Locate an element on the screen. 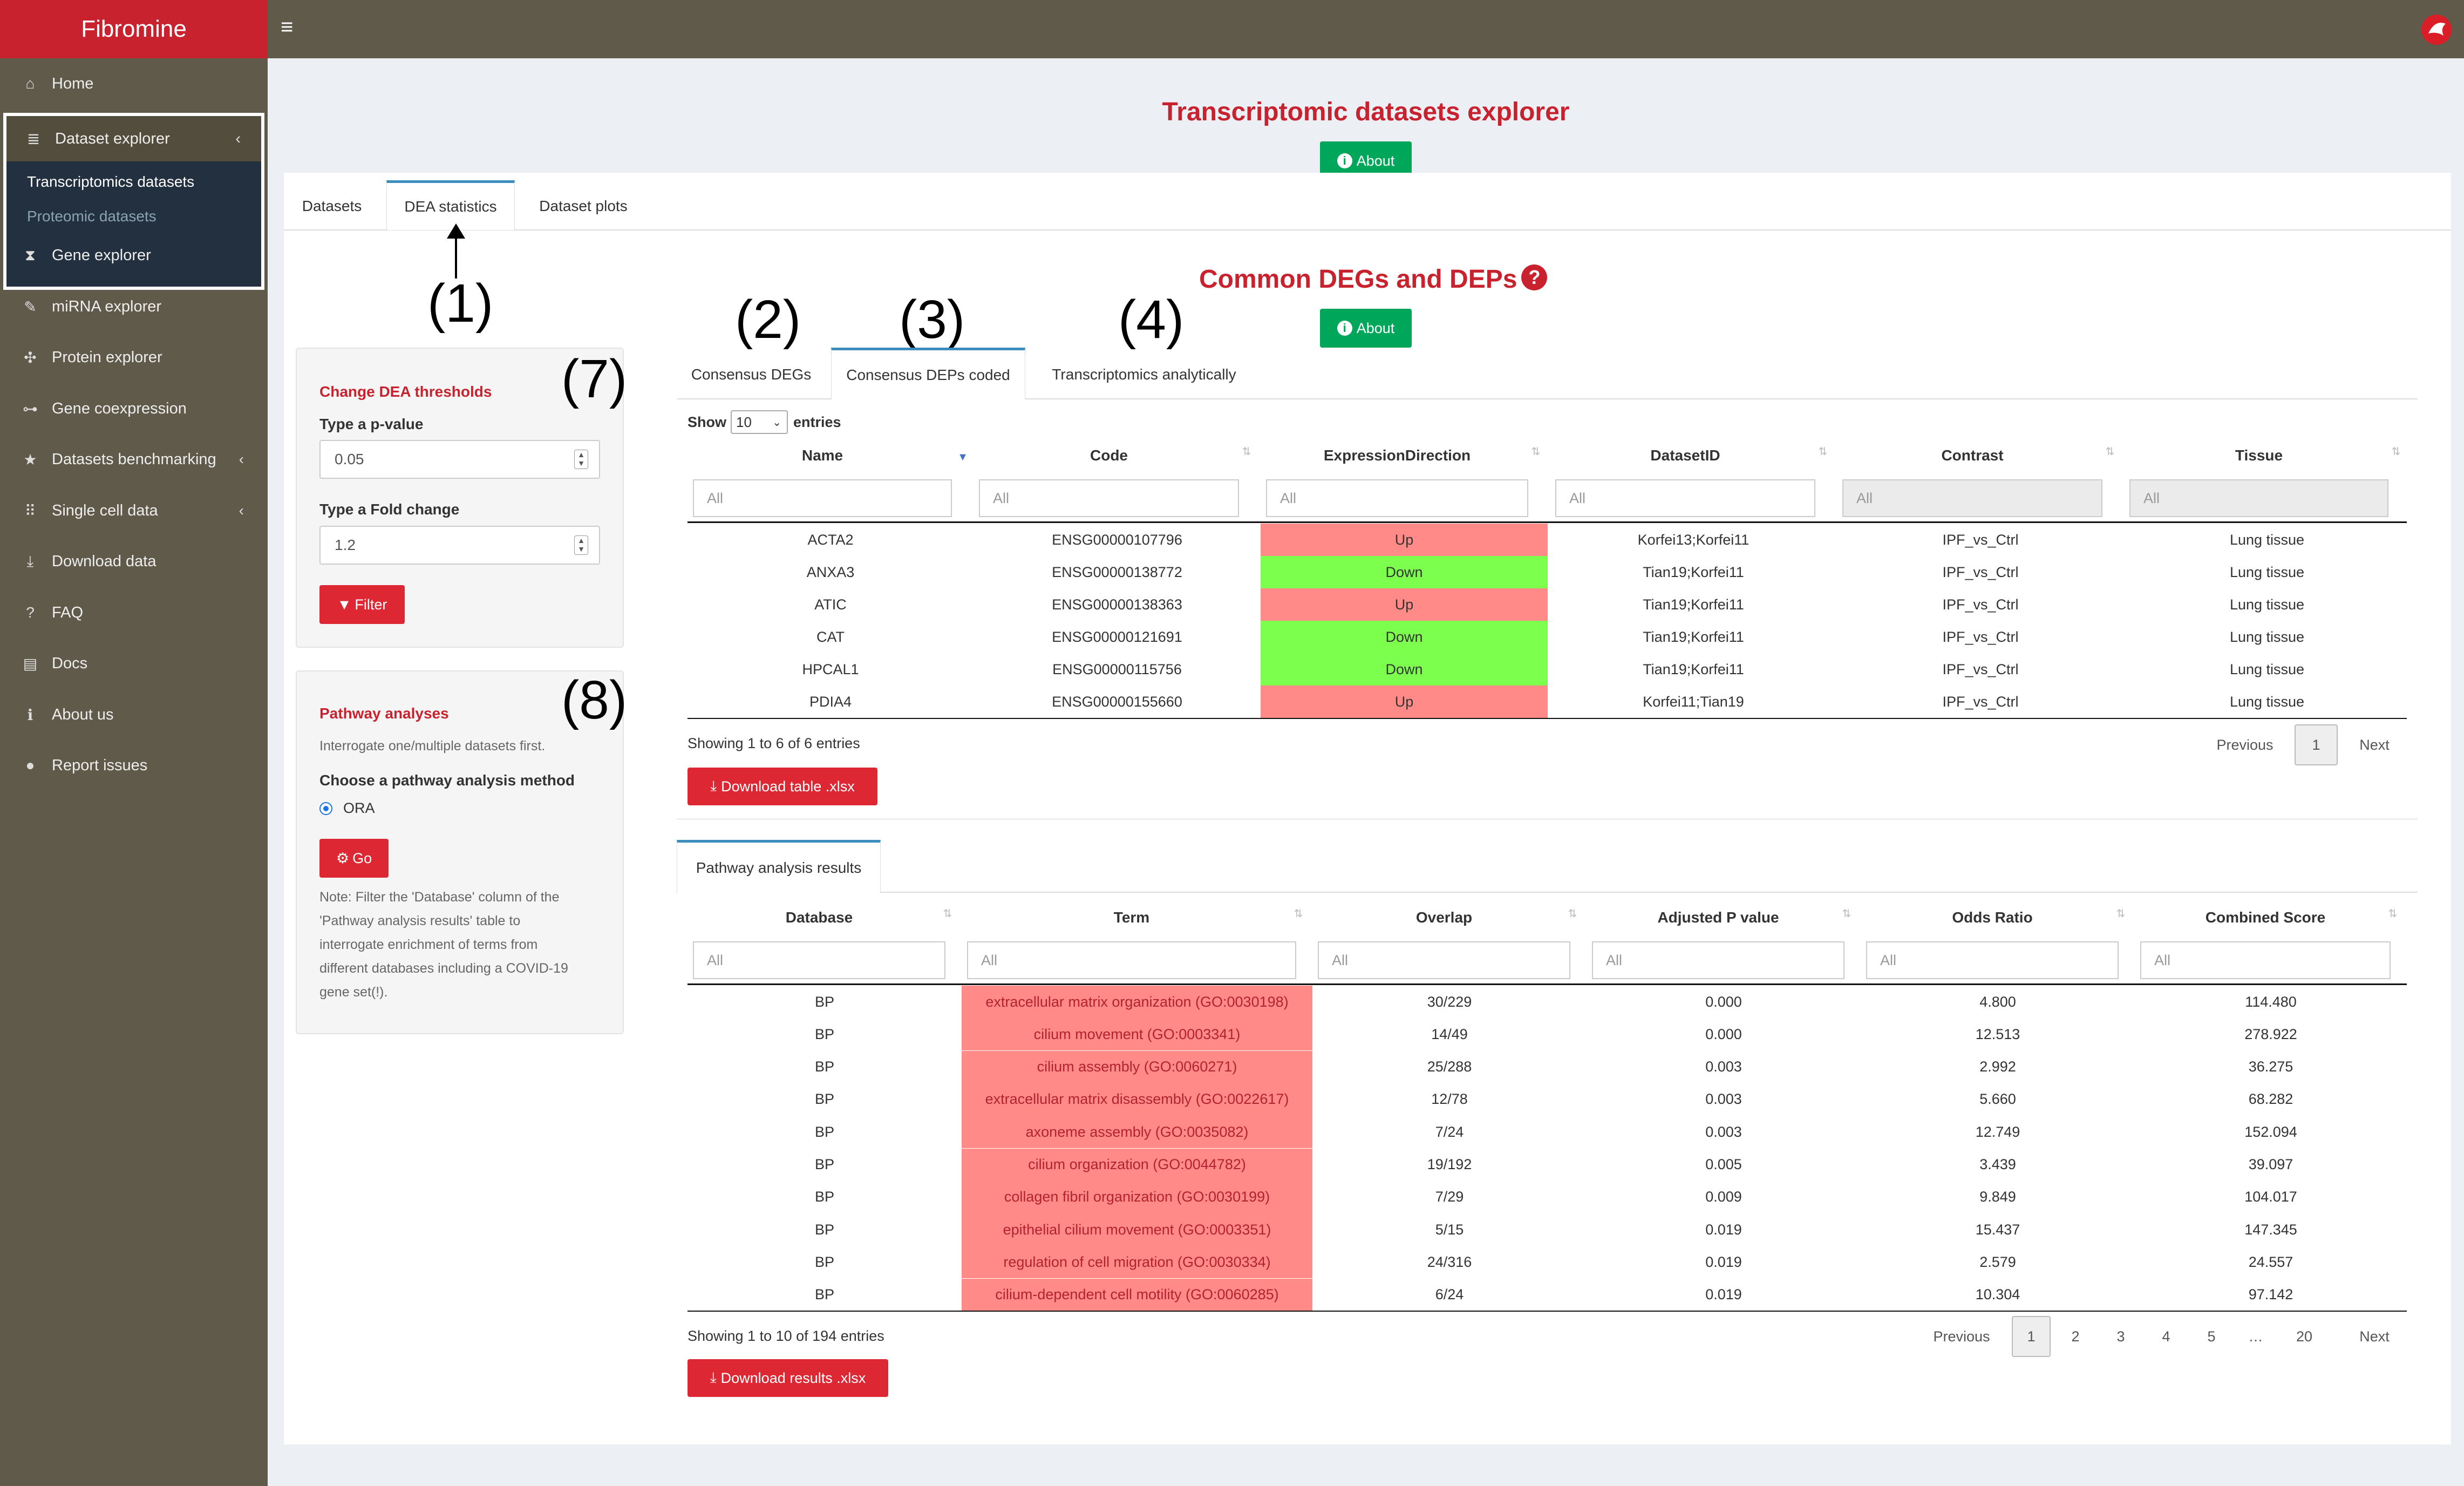 The width and height of the screenshot is (2464, 1486). syringe-icon: ✎ is located at coordinates (30, 306).